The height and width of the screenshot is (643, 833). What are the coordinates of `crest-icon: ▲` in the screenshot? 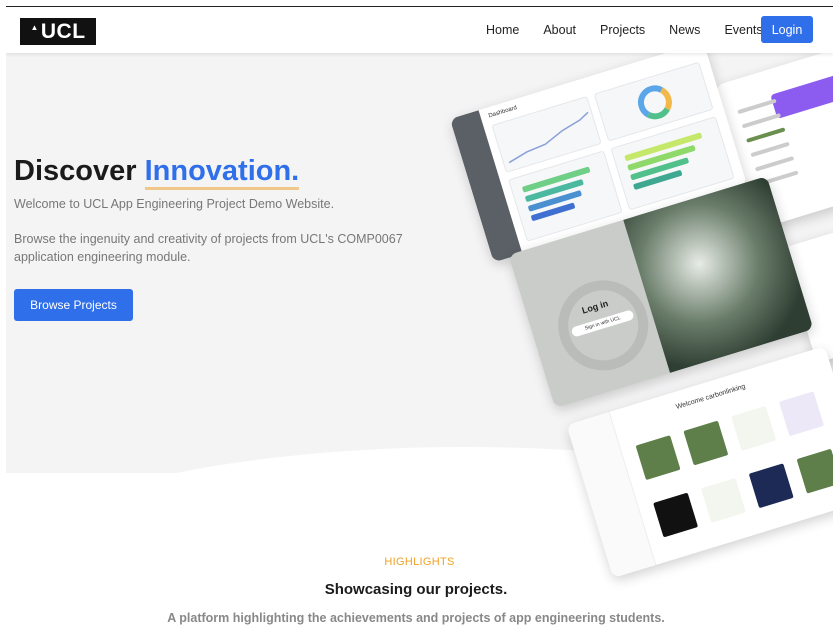 It's located at (34, 27).